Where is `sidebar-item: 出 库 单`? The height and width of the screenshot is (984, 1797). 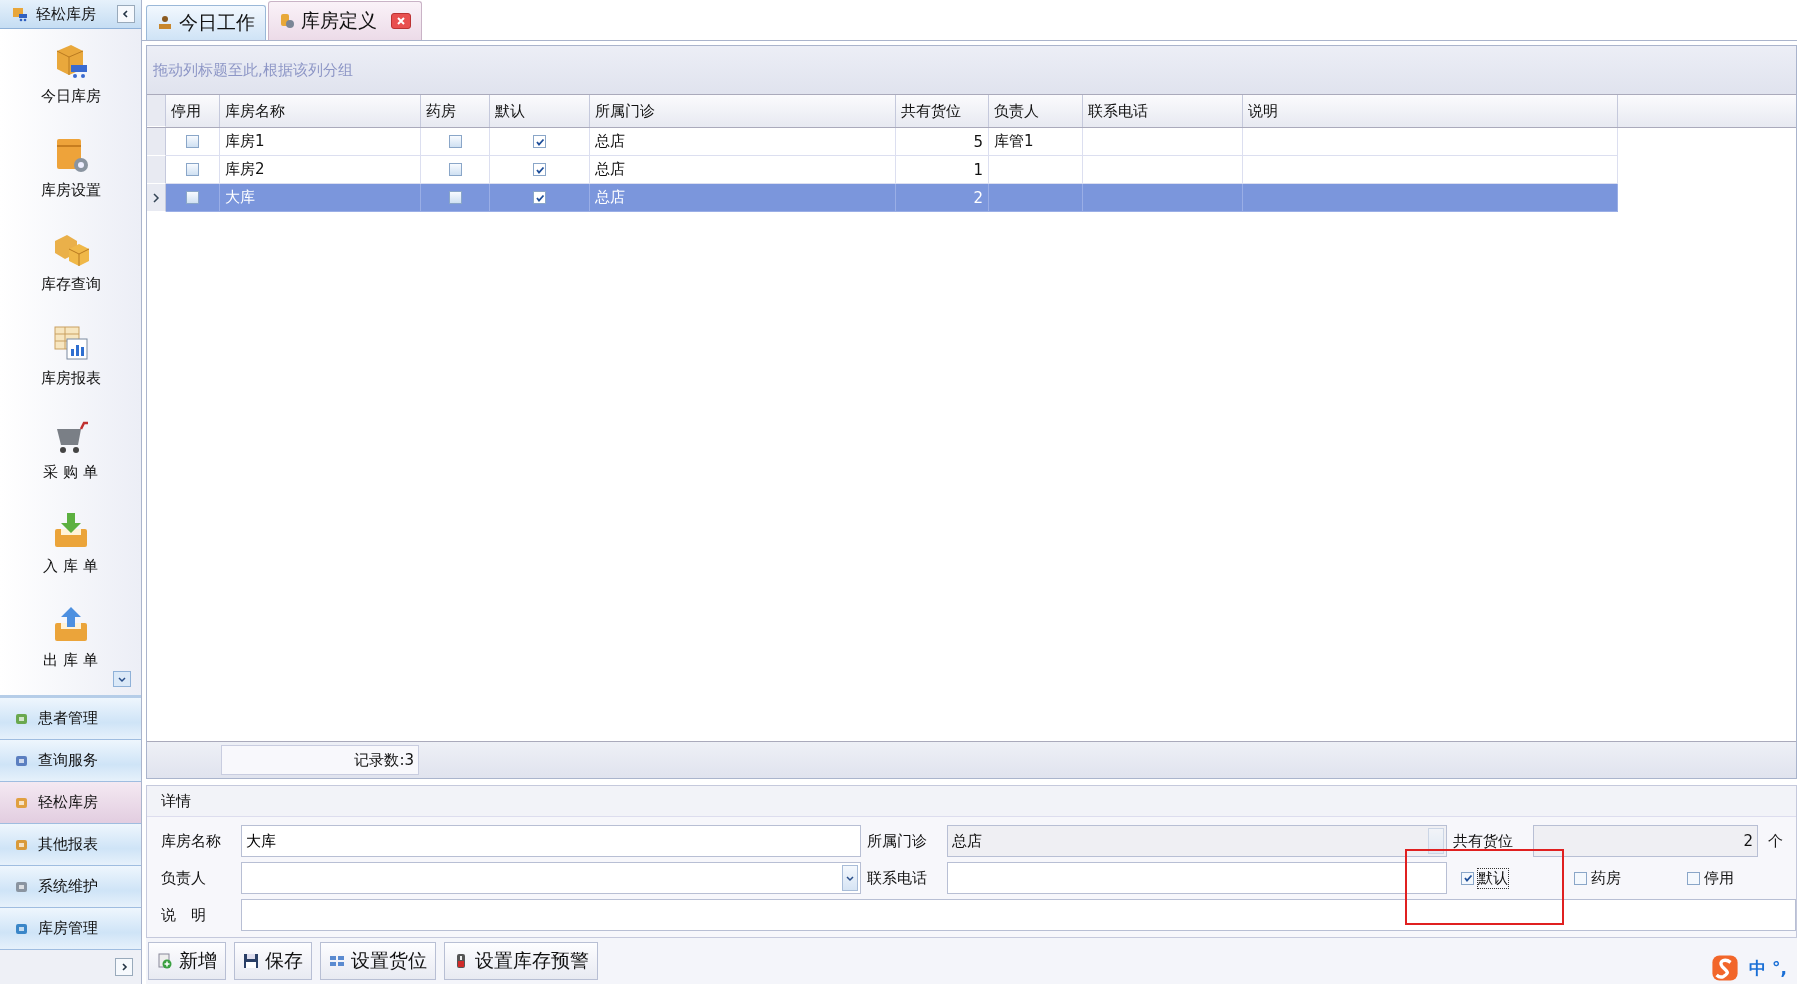
sidebar-item: 出 库 单 is located at coordinates (70, 648).